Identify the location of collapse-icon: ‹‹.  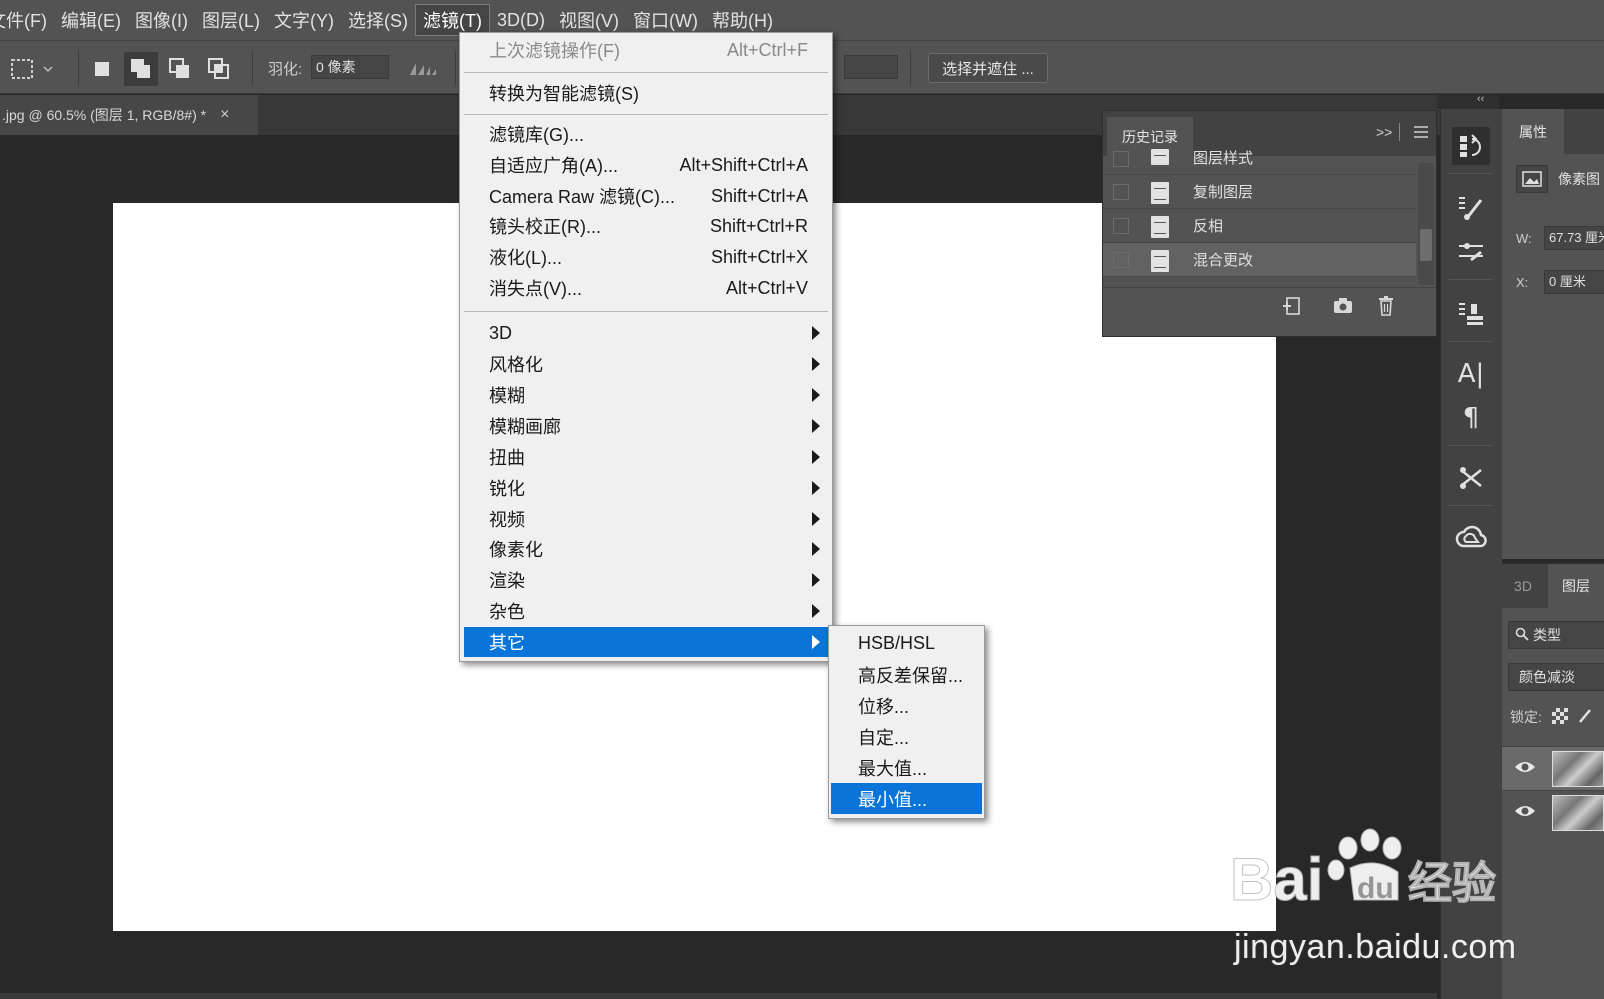
(1480, 99).